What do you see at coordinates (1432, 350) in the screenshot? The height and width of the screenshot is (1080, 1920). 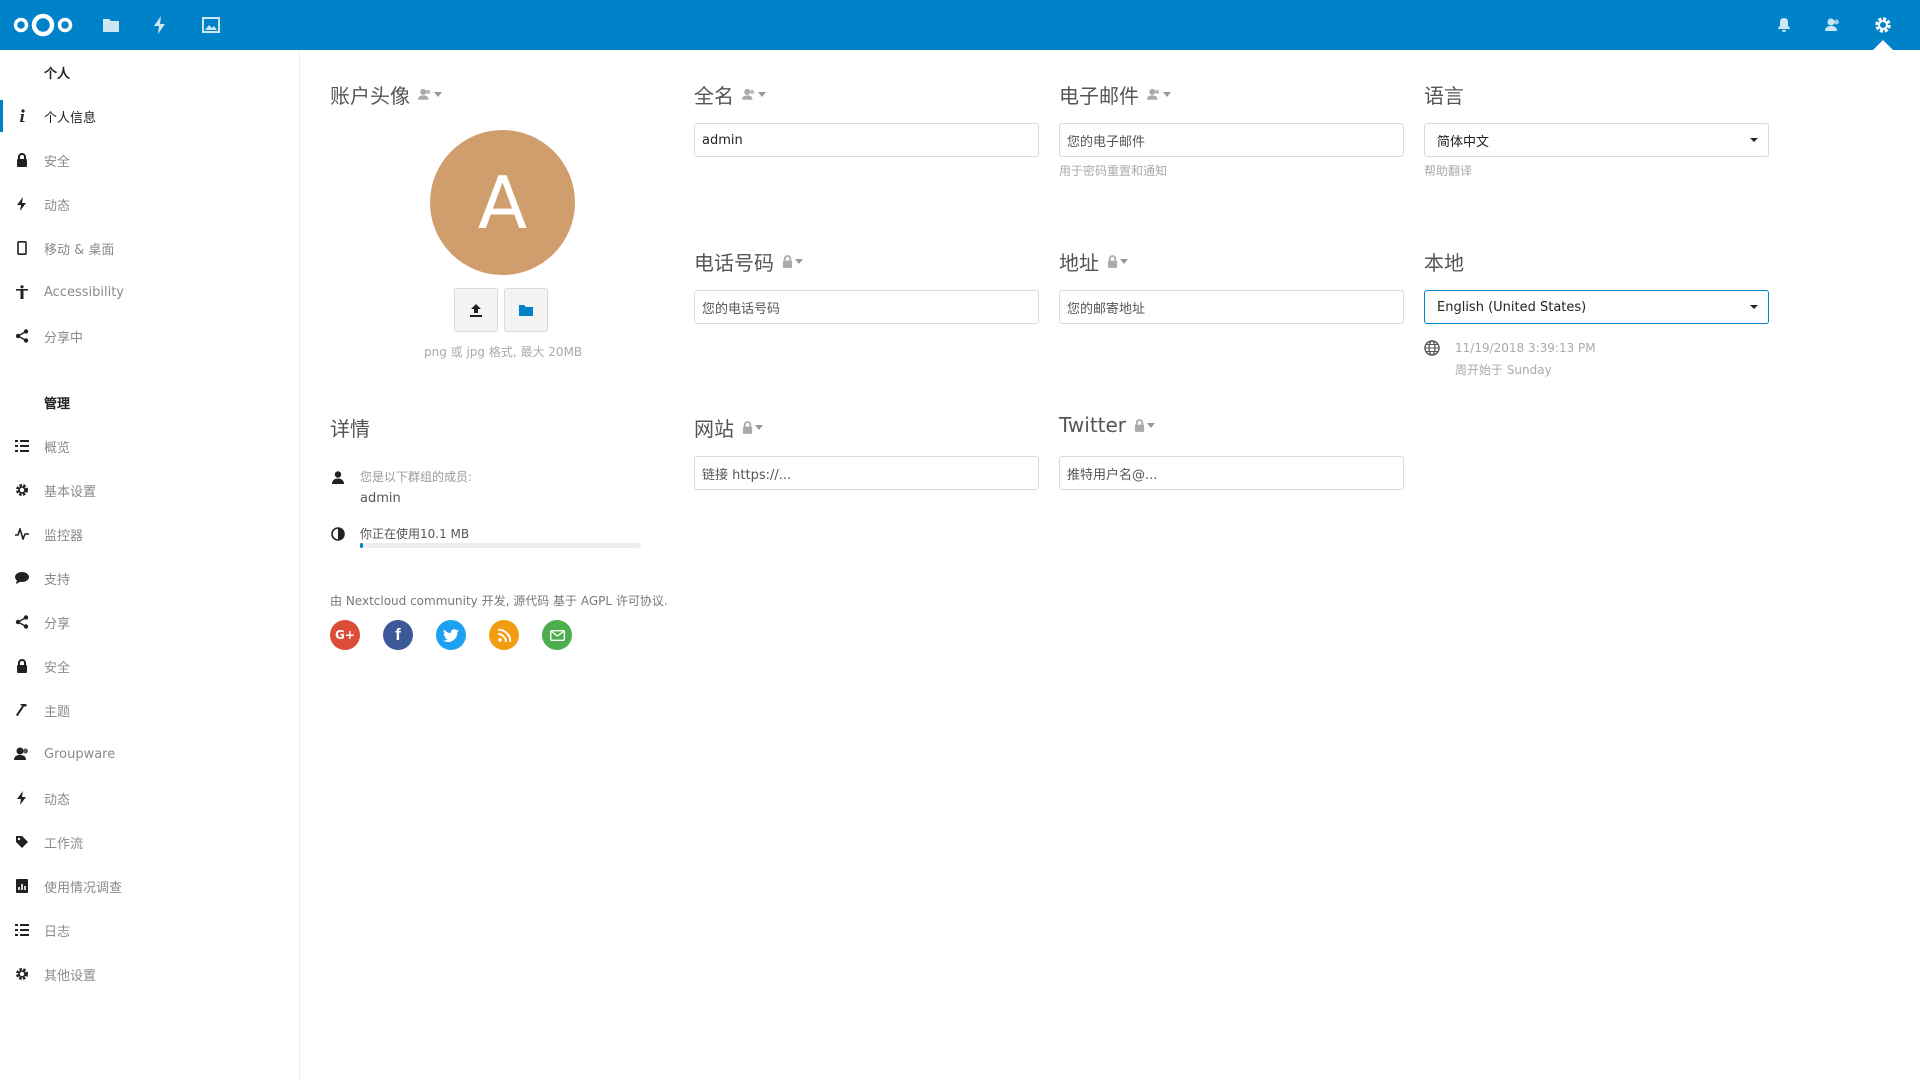 I see `globe-icon` at bounding box center [1432, 350].